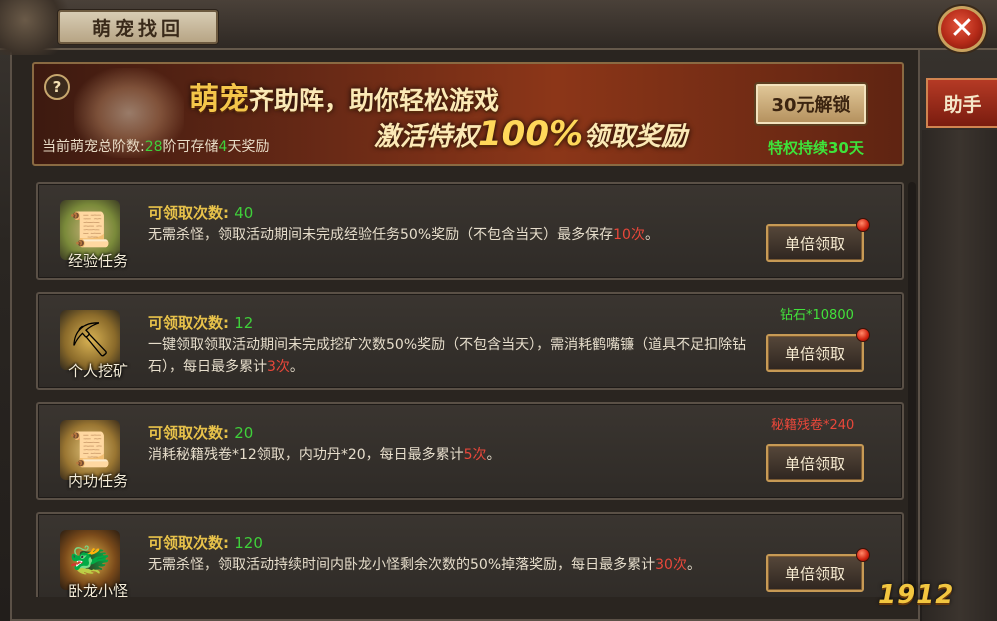  I want to click on internal-skill-glyph: 📜, so click(90, 450).